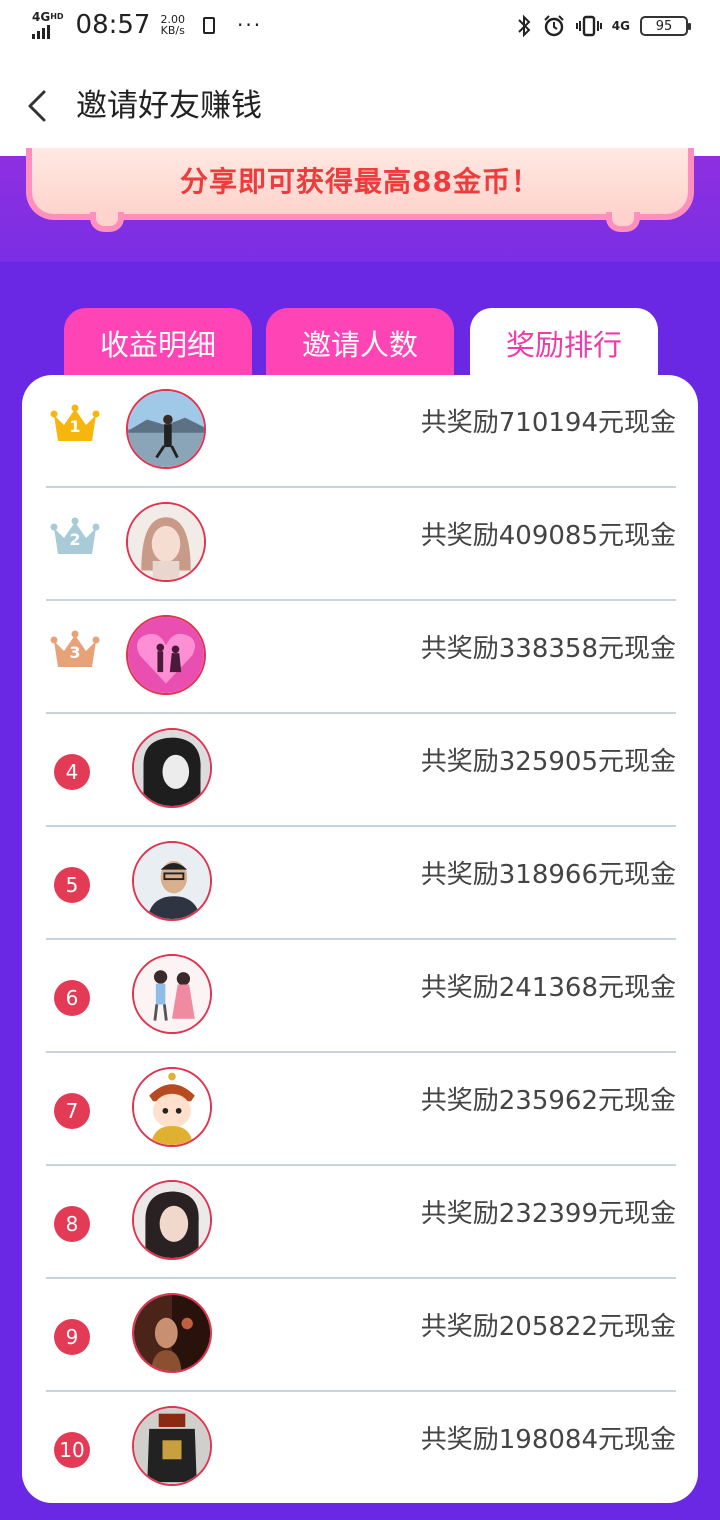 This screenshot has width=720, height=1520. Describe the element at coordinates (548, 875) in the screenshot. I see `reward-amount: 共奖励318966元现金` at that location.